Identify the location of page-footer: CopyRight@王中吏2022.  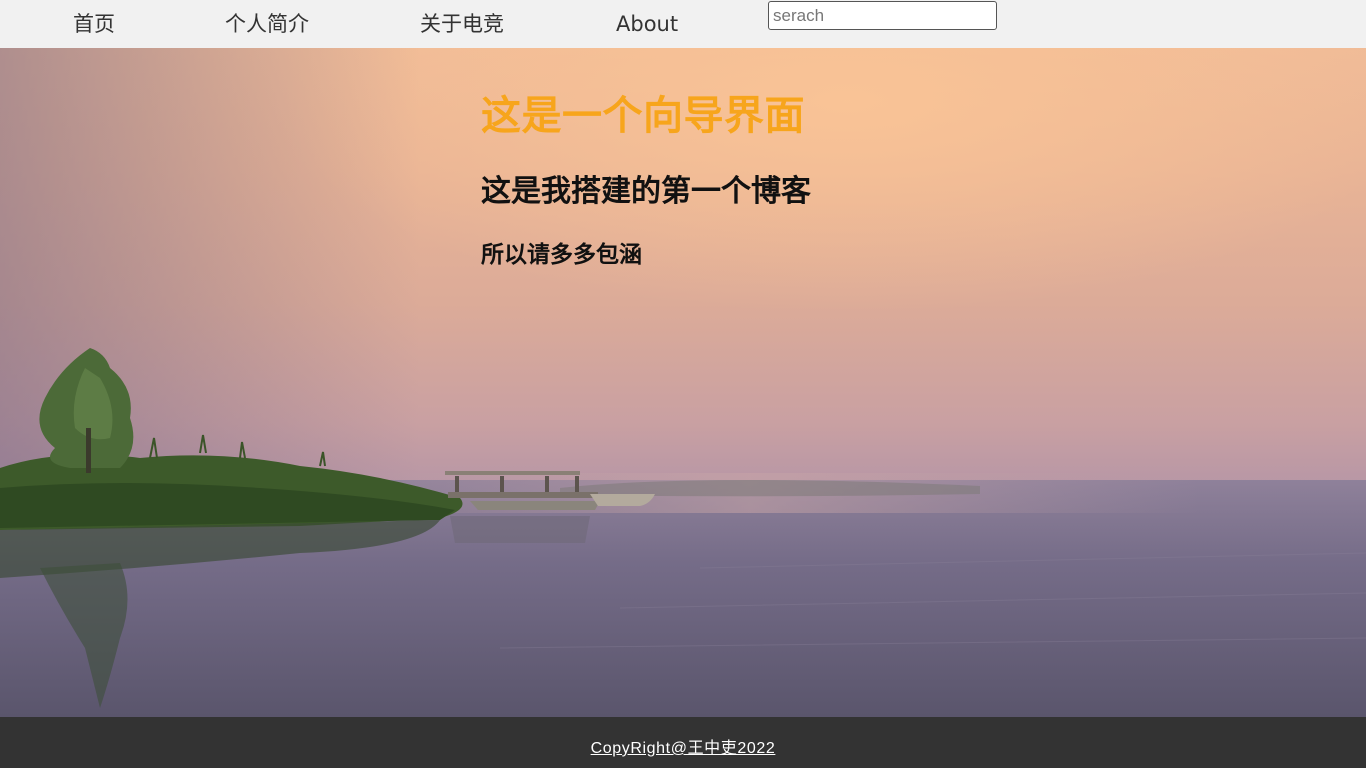
(683, 742).